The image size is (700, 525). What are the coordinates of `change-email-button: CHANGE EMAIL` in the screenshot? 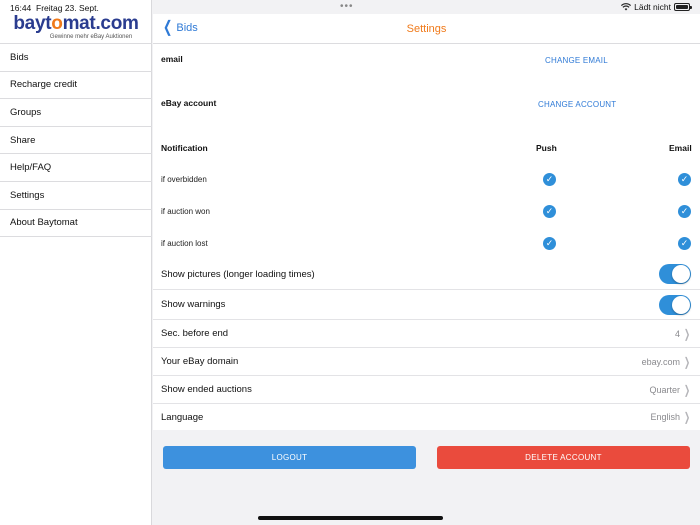 It's located at (576, 60).